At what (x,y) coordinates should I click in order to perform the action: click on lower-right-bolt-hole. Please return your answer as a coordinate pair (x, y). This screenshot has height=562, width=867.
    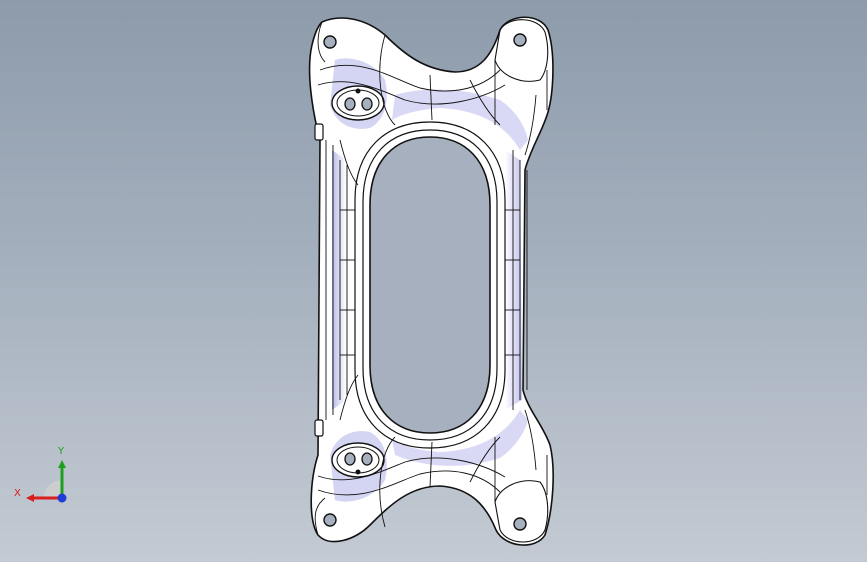
    Looking at the image, I should click on (520, 524).